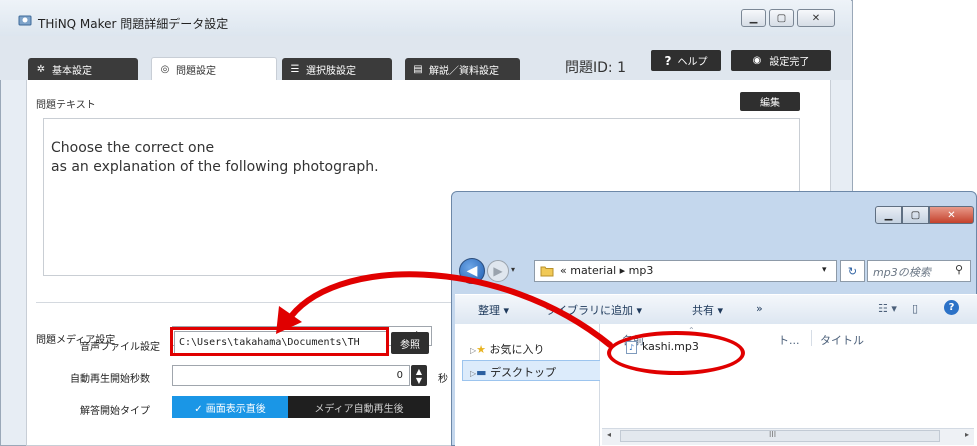 Image resolution: width=977 pixels, height=446 pixels. Describe the element at coordinates (443, 379) in the screenshot. I see `seconds-unit: 秒` at that location.